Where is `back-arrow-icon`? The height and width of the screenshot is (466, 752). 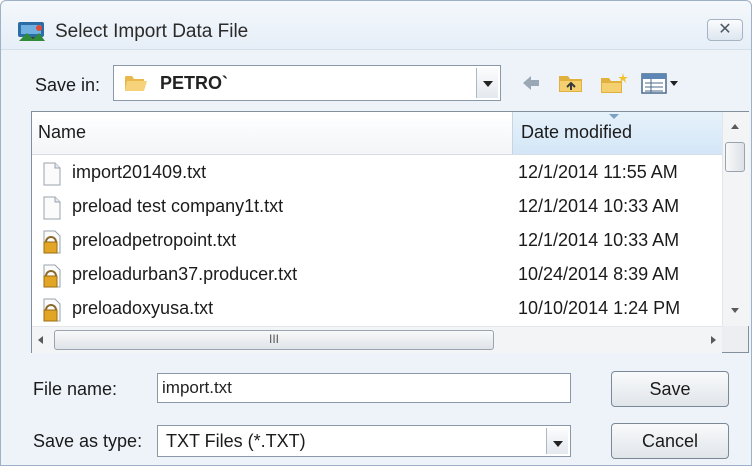 back-arrow-icon is located at coordinates (531, 83).